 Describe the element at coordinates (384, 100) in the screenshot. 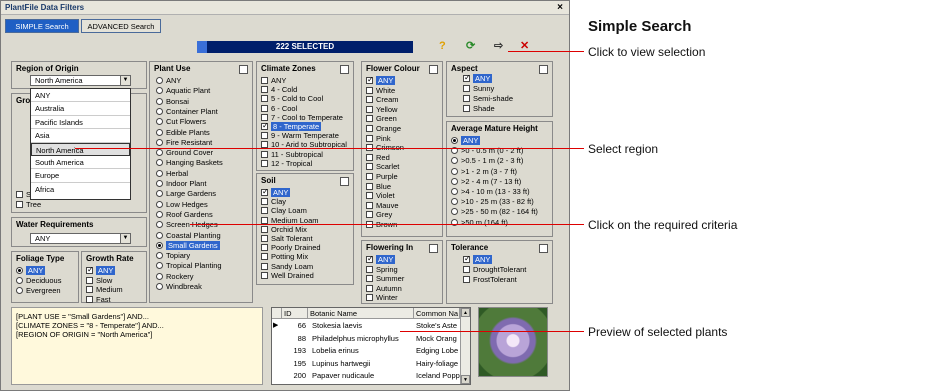

I see `flower-colour-option: Cream` at that location.